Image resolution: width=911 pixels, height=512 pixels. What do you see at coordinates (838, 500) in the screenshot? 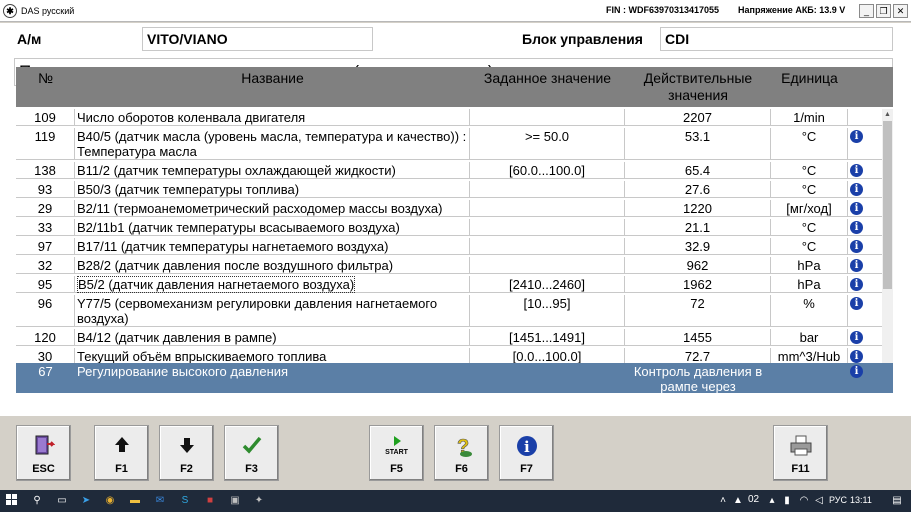
I see `language-indicator: РУС` at bounding box center [838, 500].